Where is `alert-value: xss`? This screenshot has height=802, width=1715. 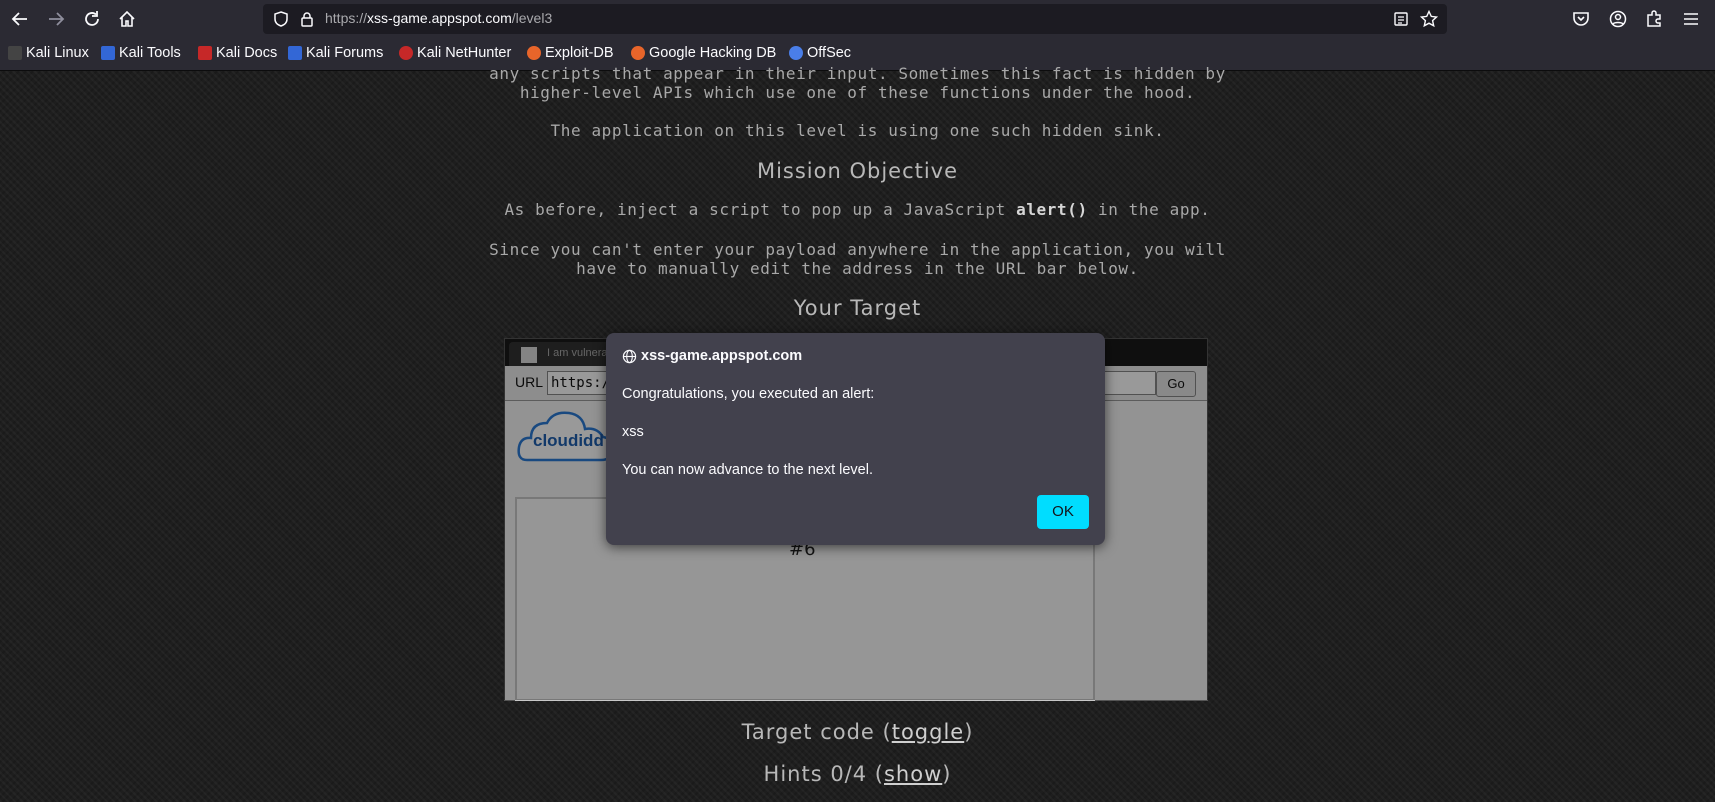 alert-value: xss is located at coordinates (633, 432).